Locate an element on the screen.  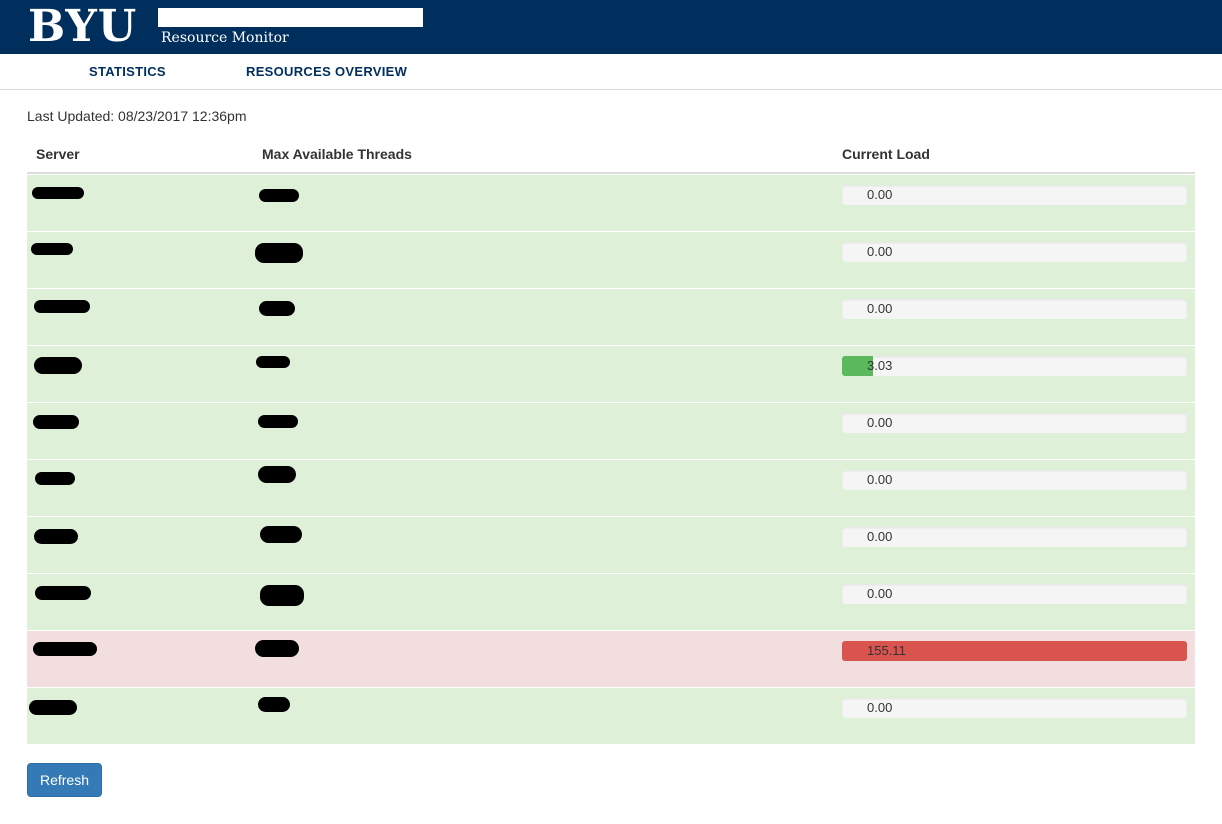
refresh-button: Refresh is located at coordinates (64, 780).